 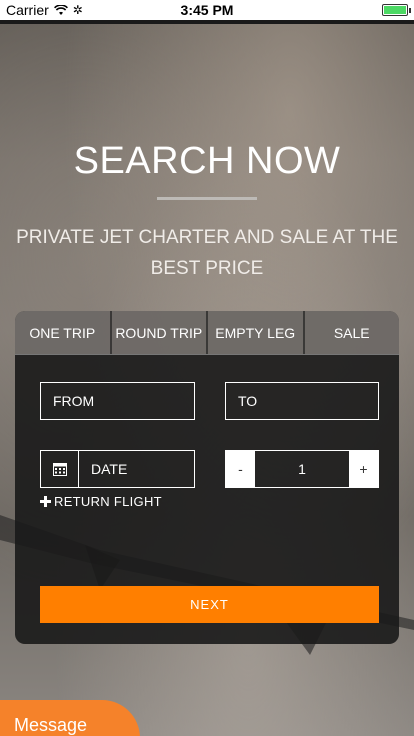 I want to click on tab-sale: SALE, so click(x=351, y=332).